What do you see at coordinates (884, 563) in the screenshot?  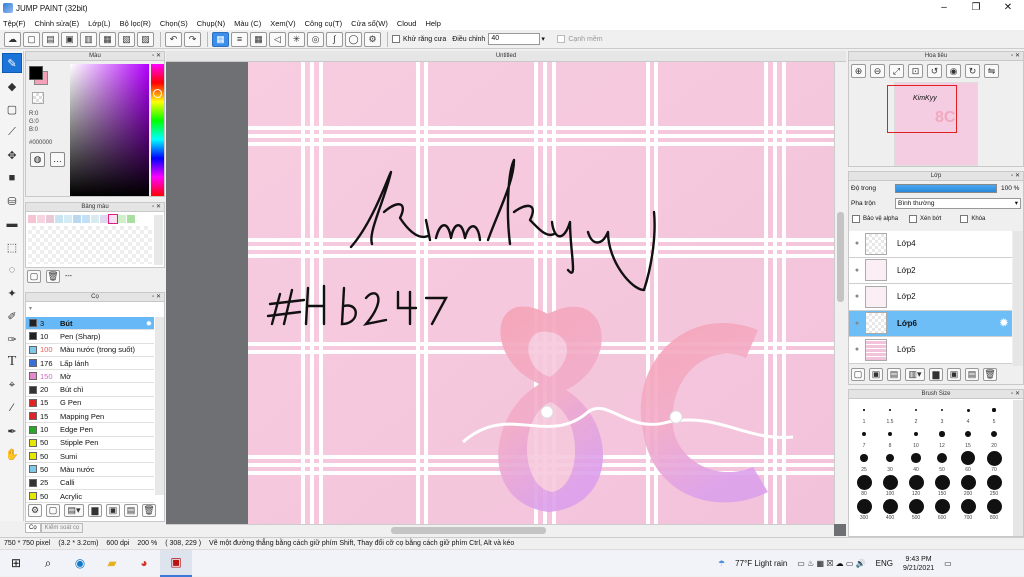 I see `language-indicator: ENG` at bounding box center [884, 563].